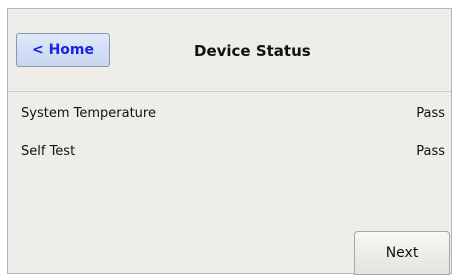 The image size is (460, 277). Describe the element at coordinates (233, 153) in the screenshot. I see `status-row-self-test: Self Test Pass` at that location.